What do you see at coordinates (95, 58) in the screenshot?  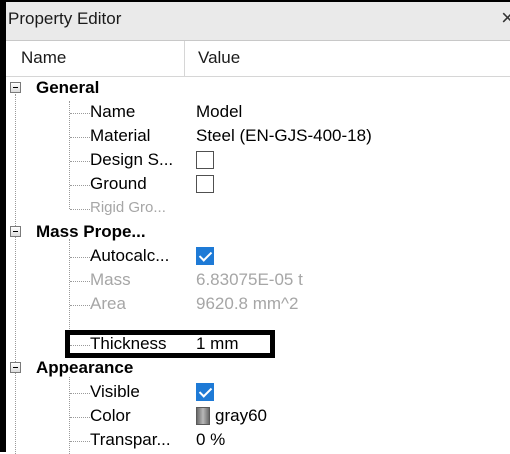 I see `column-header-name: Name` at bounding box center [95, 58].